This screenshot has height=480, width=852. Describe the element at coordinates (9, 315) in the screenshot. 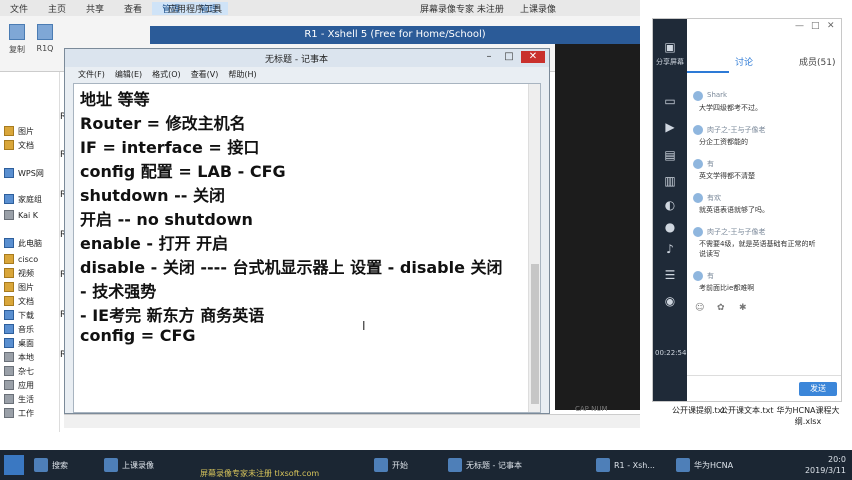

I see `download-icon` at that location.